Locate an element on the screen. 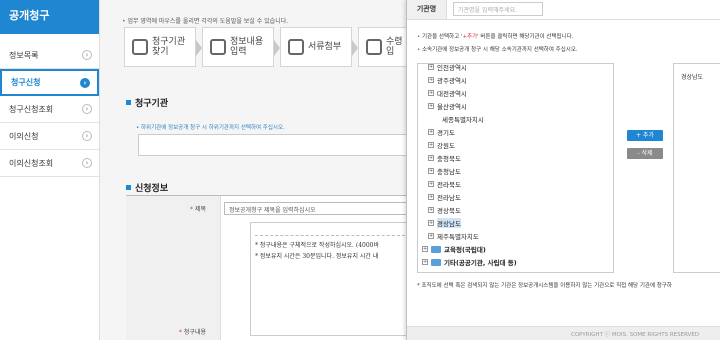  sidebar-item-objection-lookup: 이의신청조회 › is located at coordinates (49, 163).